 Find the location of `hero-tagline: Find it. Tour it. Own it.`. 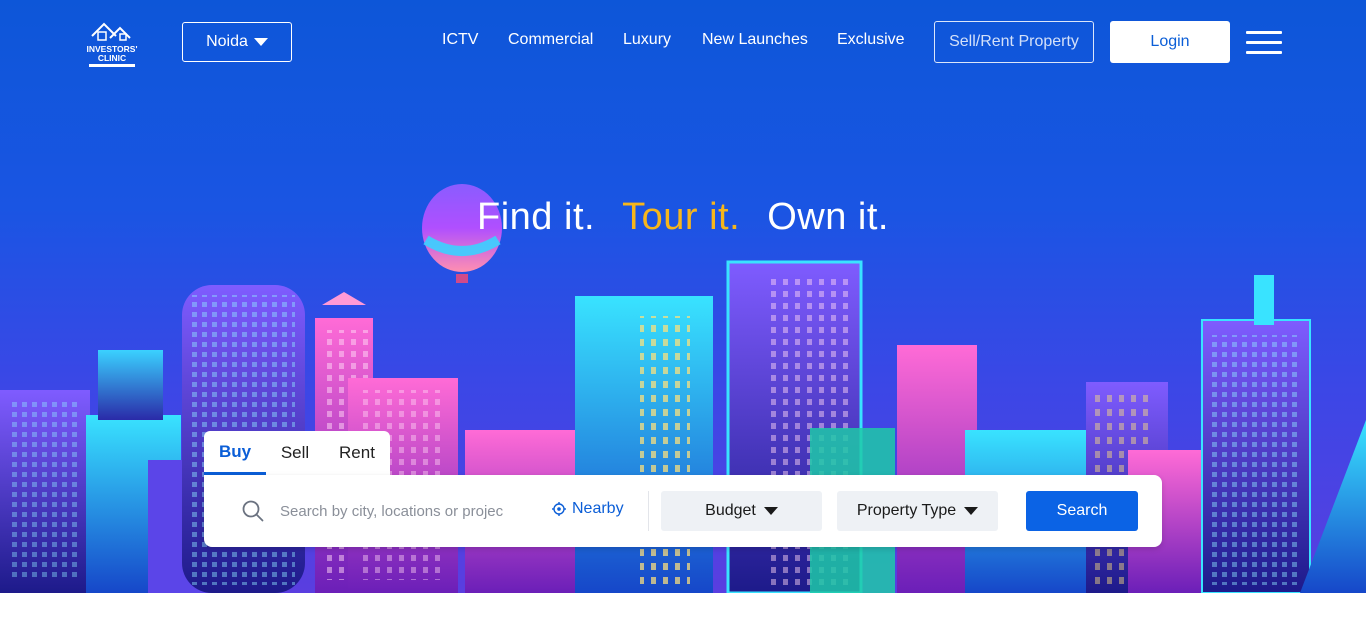

hero-tagline: Find it. Tour it. Own it. is located at coordinates (683, 217).